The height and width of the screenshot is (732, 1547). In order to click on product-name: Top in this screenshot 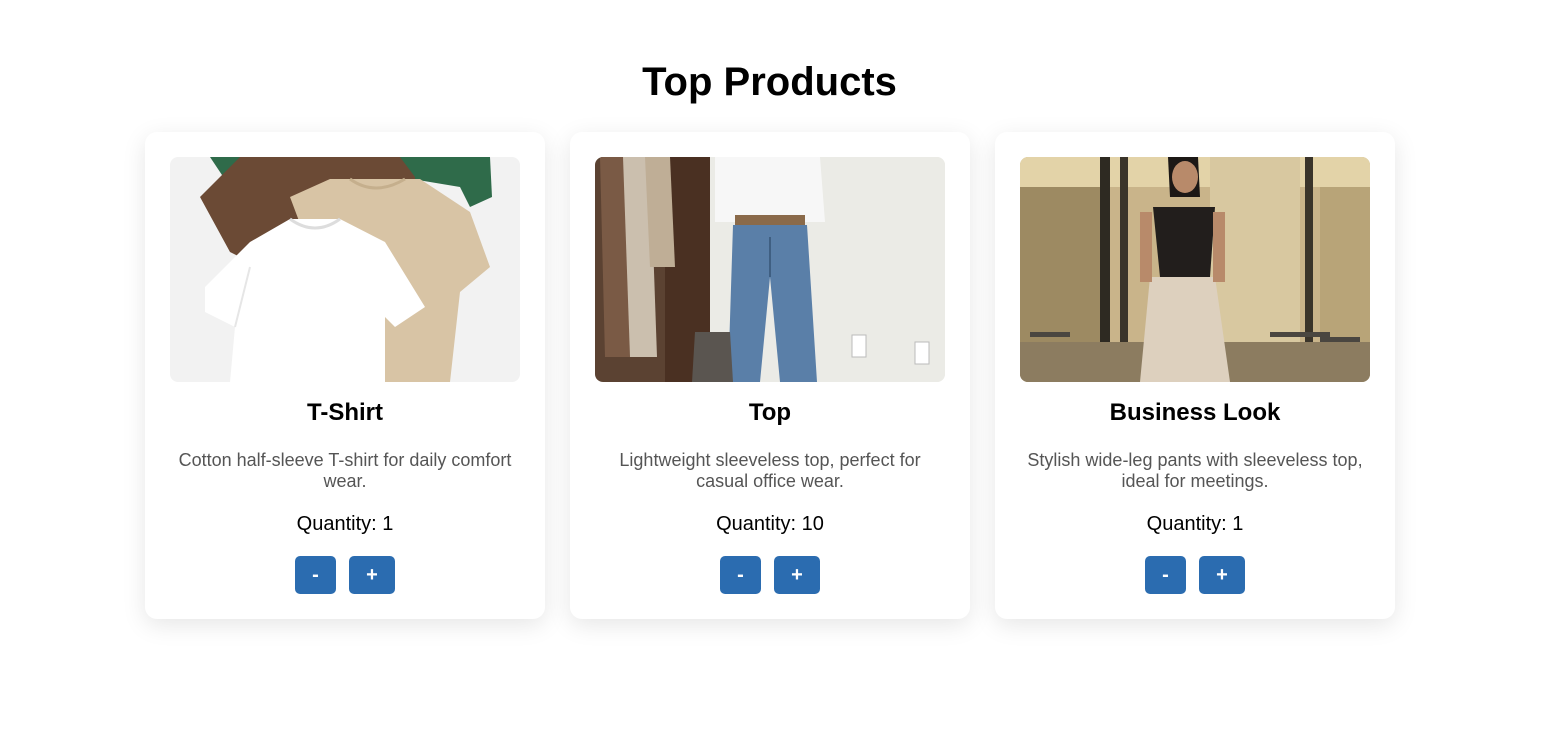, I will do `click(770, 412)`.